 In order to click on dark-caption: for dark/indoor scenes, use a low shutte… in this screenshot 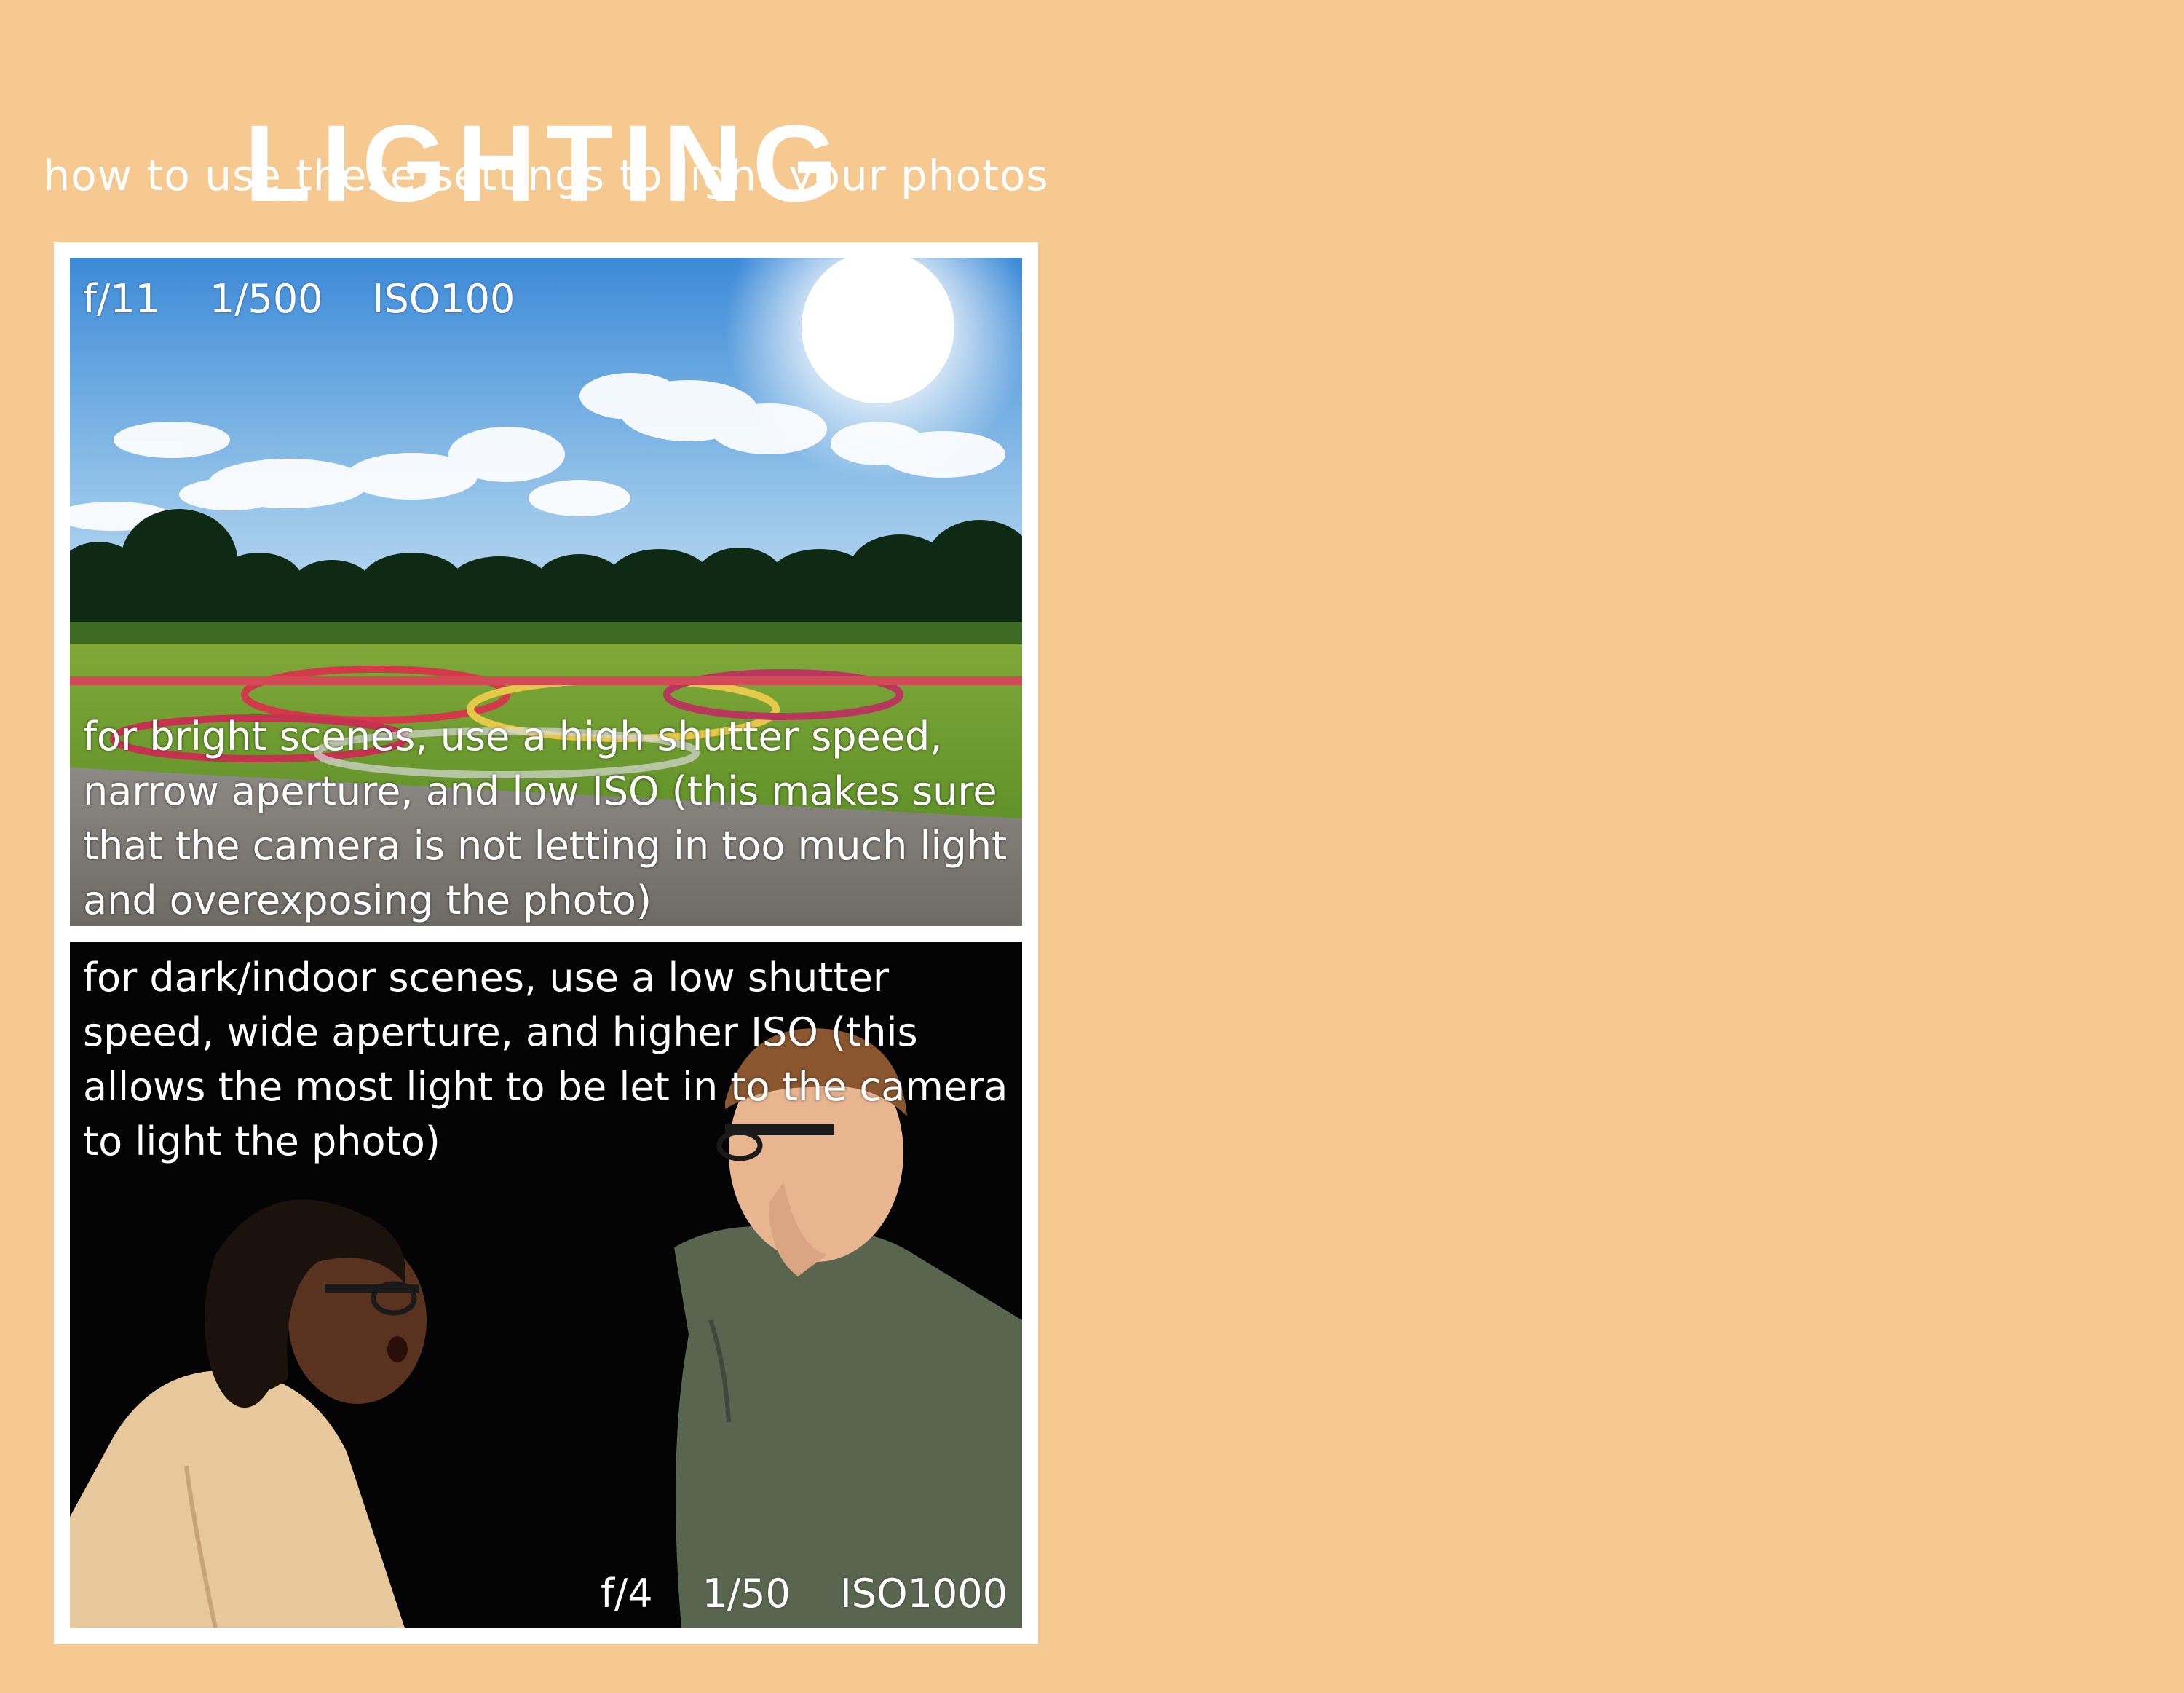, I will do `click(545, 1059)`.